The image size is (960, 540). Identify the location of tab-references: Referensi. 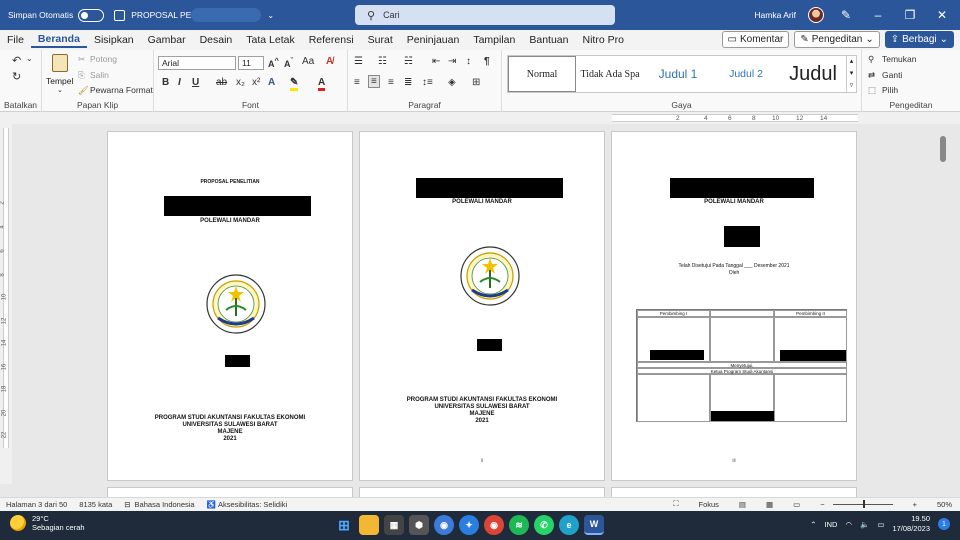
(331, 40).